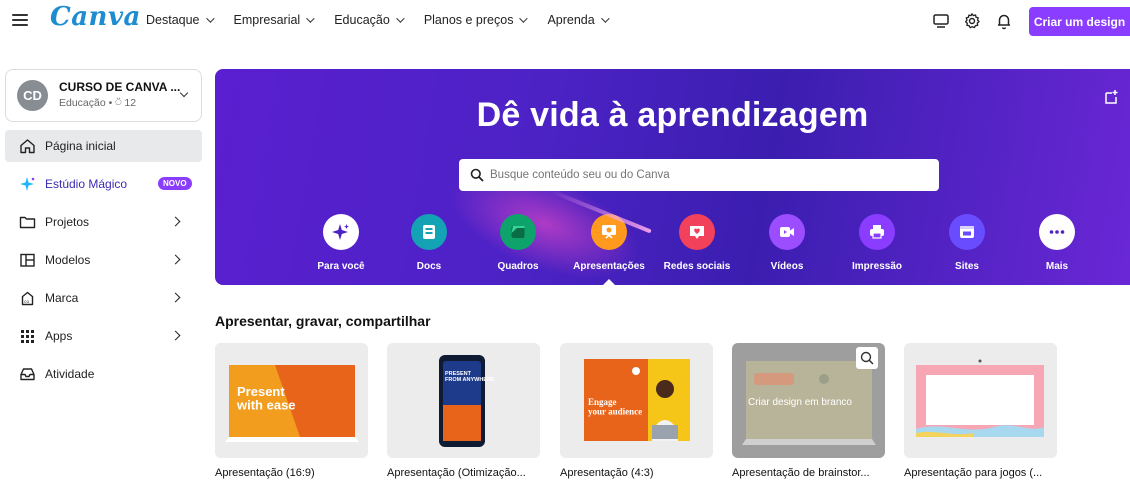 The image size is (1130, 481). I want to click on category-label: Redes sociais, so click(697, 266).